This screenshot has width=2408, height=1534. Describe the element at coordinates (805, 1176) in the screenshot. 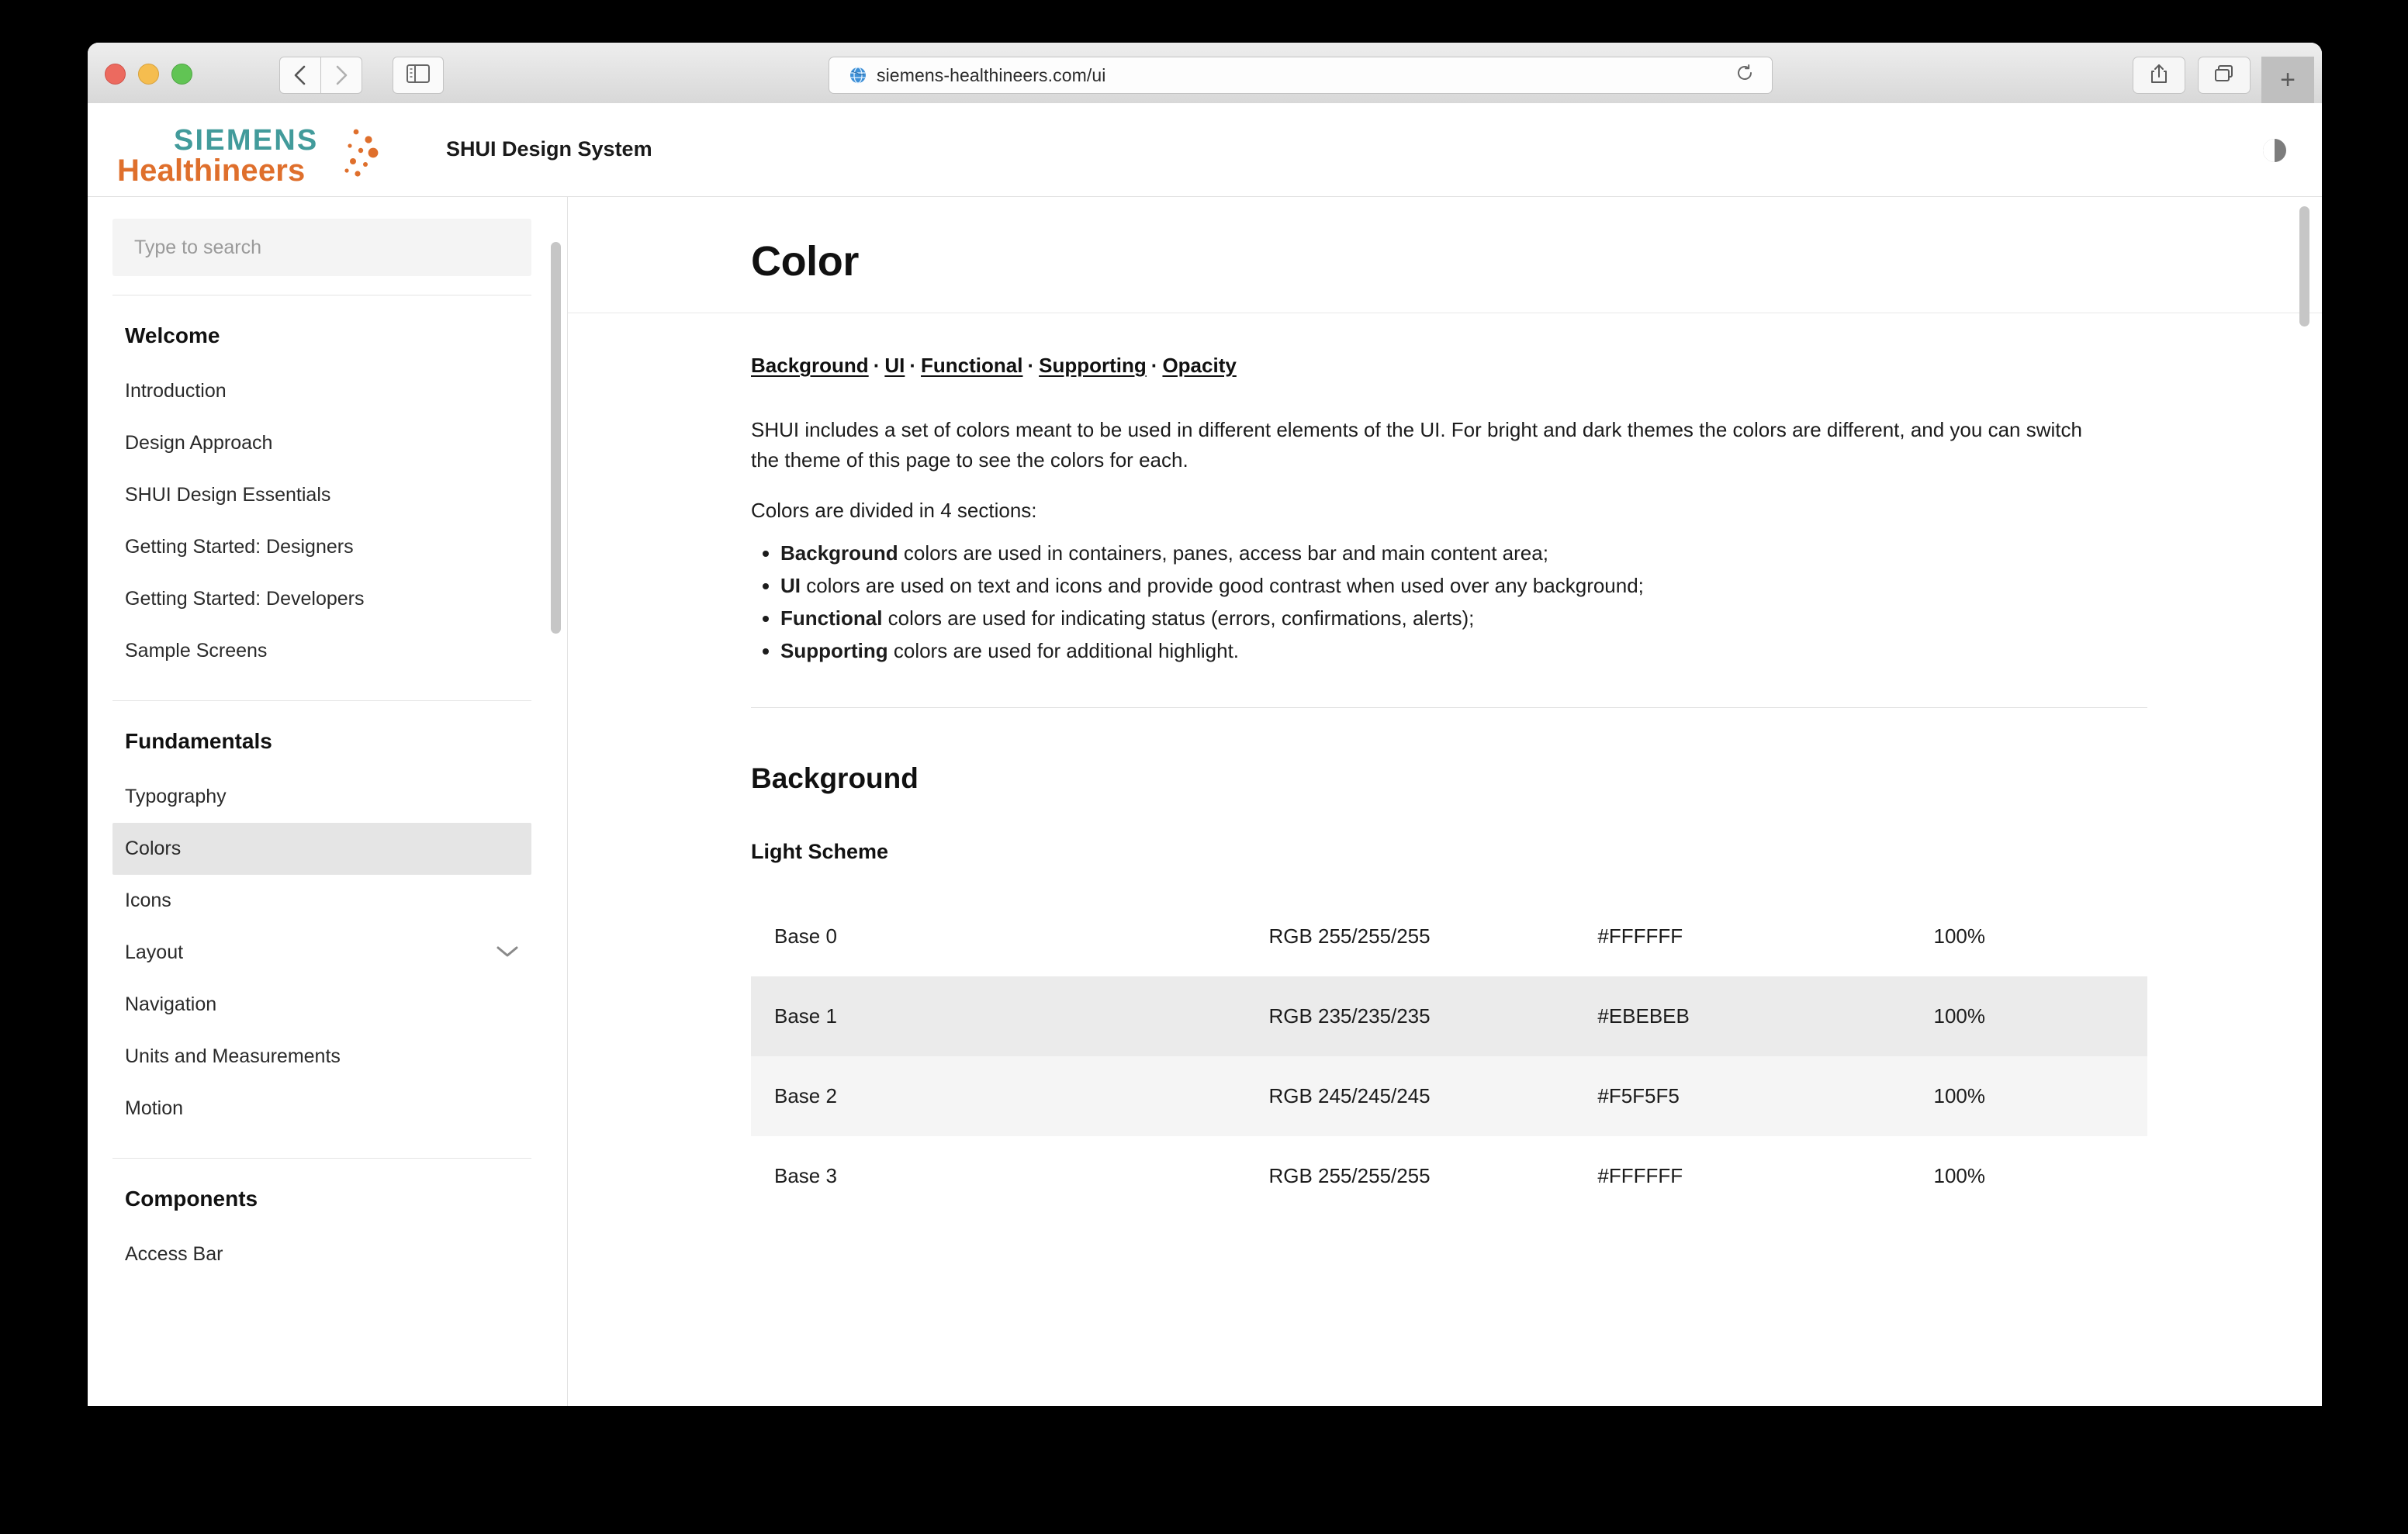

I see `color-name: Base 3` at that location.